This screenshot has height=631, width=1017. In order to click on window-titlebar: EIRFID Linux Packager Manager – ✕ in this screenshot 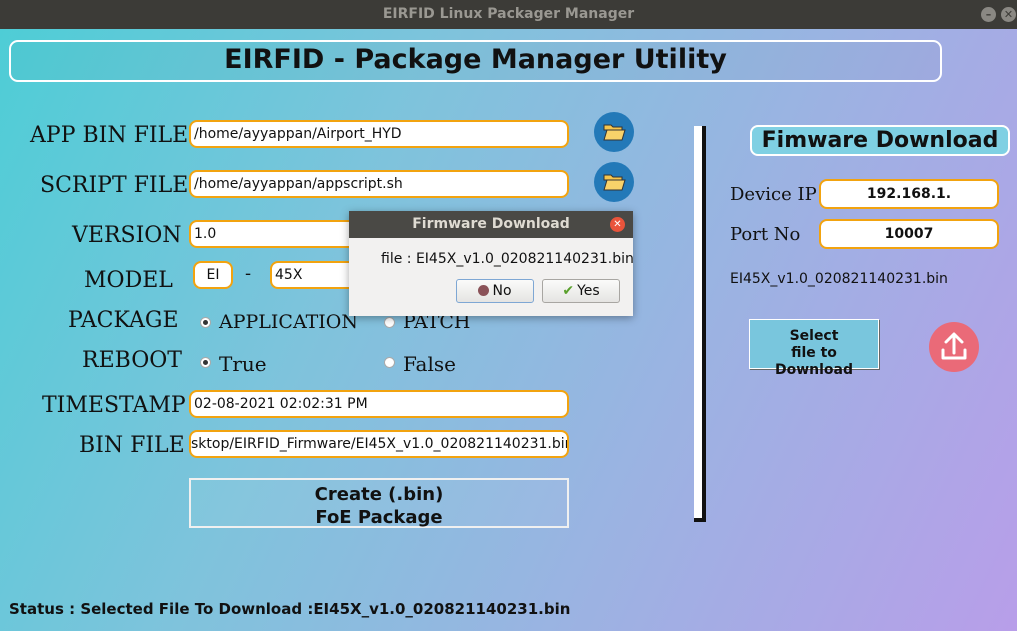, I will do `click(508, 14)`.